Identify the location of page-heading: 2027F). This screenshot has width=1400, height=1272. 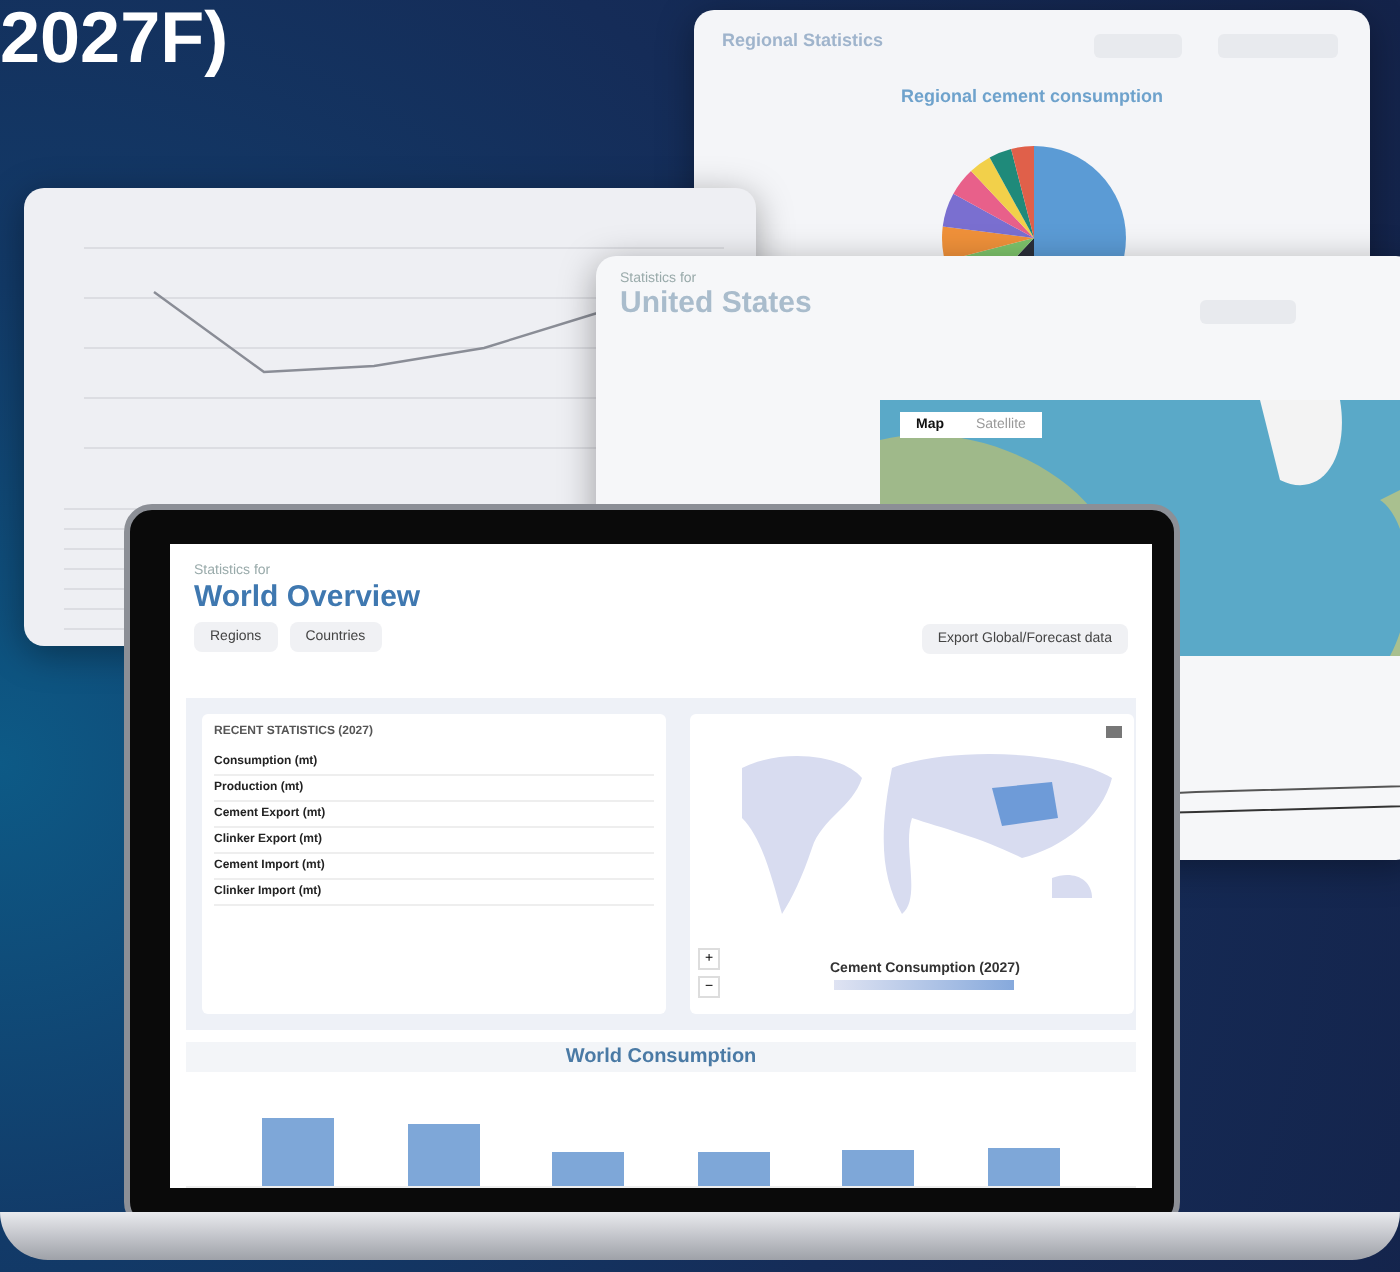
(114, 38).